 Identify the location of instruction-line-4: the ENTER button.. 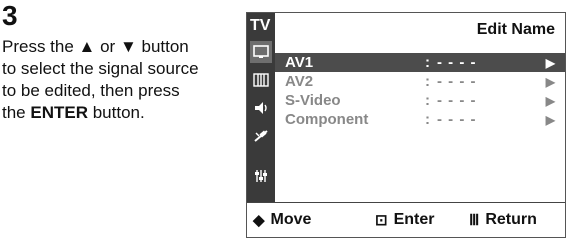
(73, 112).